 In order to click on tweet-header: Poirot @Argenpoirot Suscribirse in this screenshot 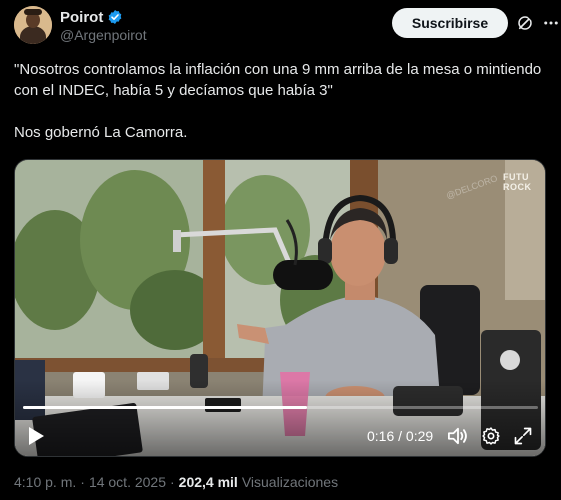, I will do `click(286, 26)`.